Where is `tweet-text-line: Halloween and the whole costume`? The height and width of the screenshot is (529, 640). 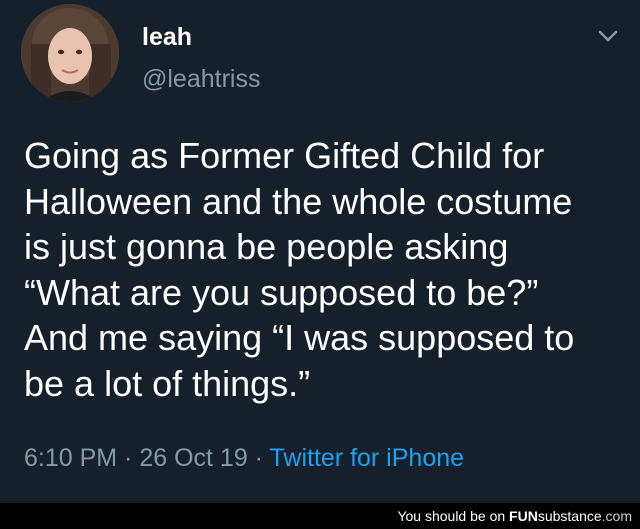
tweet-text-line: Halloween and the whole costume is located at coordinates (298, 201).